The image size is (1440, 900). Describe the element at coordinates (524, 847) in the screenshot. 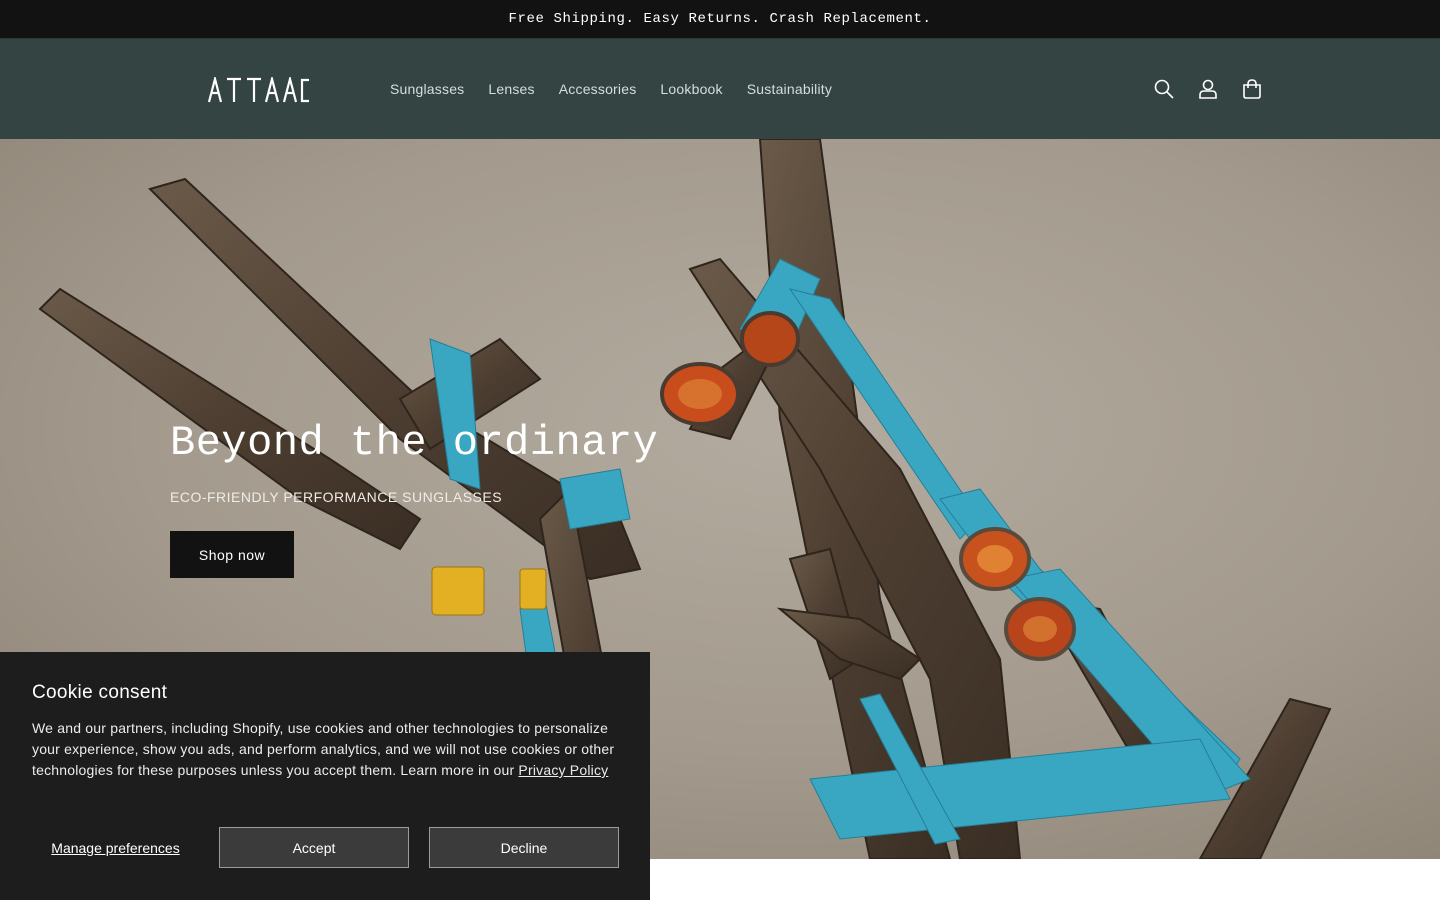

I see `decline-button: Decline` at that location.